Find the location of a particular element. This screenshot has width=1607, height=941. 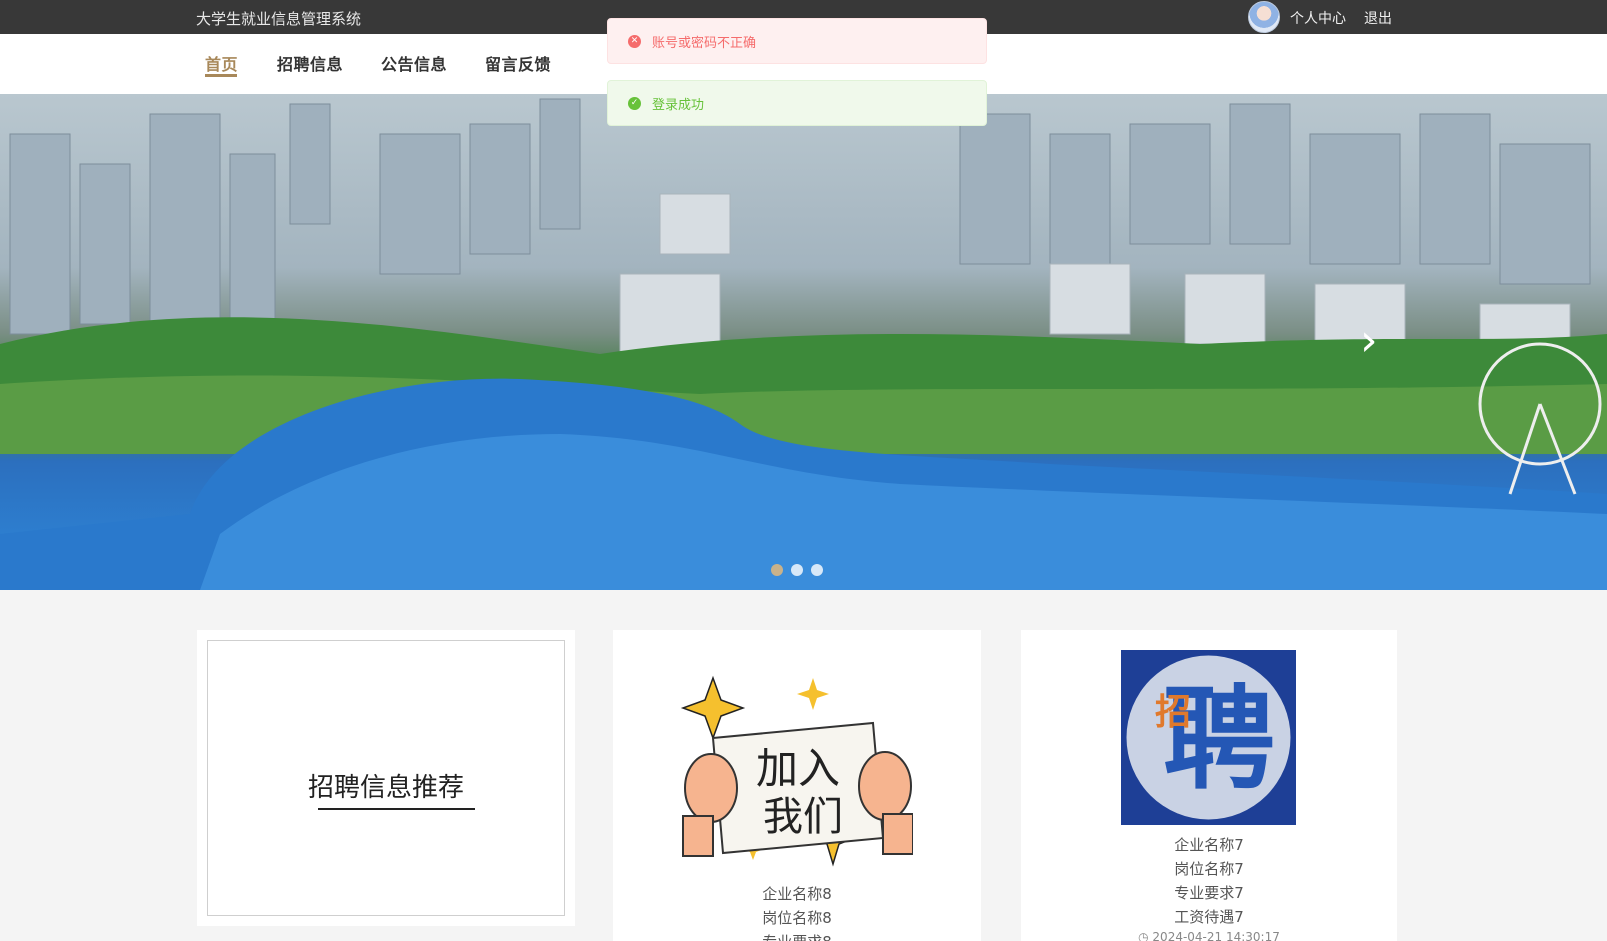

job-major: 专业要求8 is located at coordinates (797, 935).